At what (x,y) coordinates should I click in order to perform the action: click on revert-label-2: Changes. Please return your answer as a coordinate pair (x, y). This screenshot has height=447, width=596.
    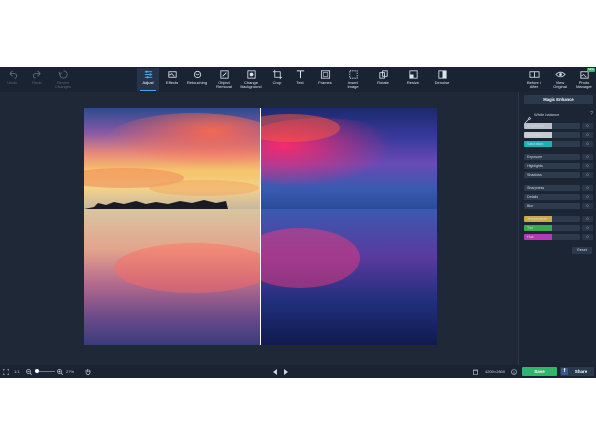
    Looking at the image, I should click on (62, 87).